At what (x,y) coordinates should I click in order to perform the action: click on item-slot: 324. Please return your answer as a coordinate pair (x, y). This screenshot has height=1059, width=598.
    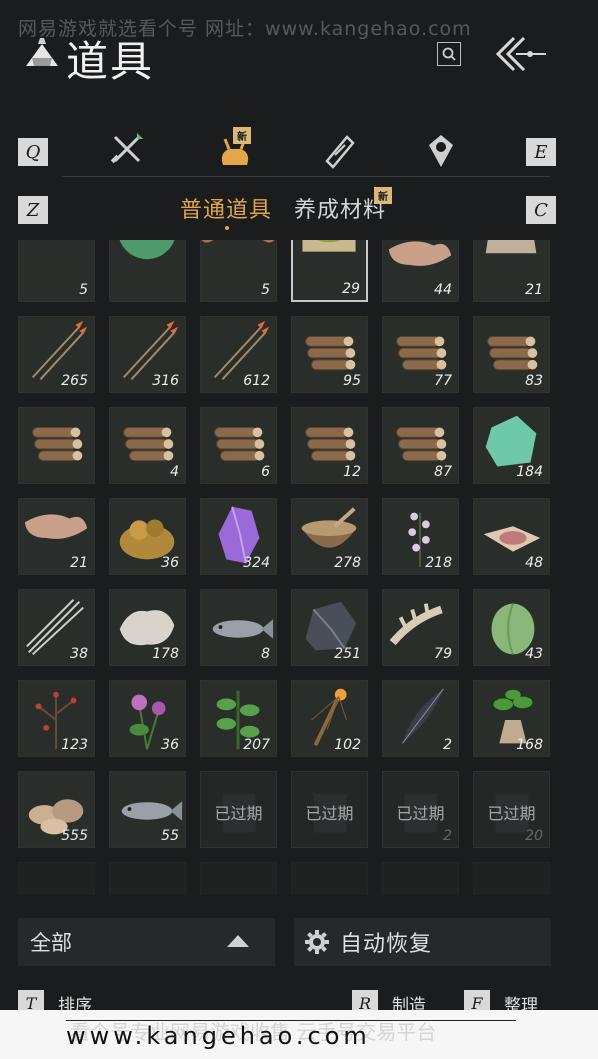
    Looking at the image, I should click on (238, 536).